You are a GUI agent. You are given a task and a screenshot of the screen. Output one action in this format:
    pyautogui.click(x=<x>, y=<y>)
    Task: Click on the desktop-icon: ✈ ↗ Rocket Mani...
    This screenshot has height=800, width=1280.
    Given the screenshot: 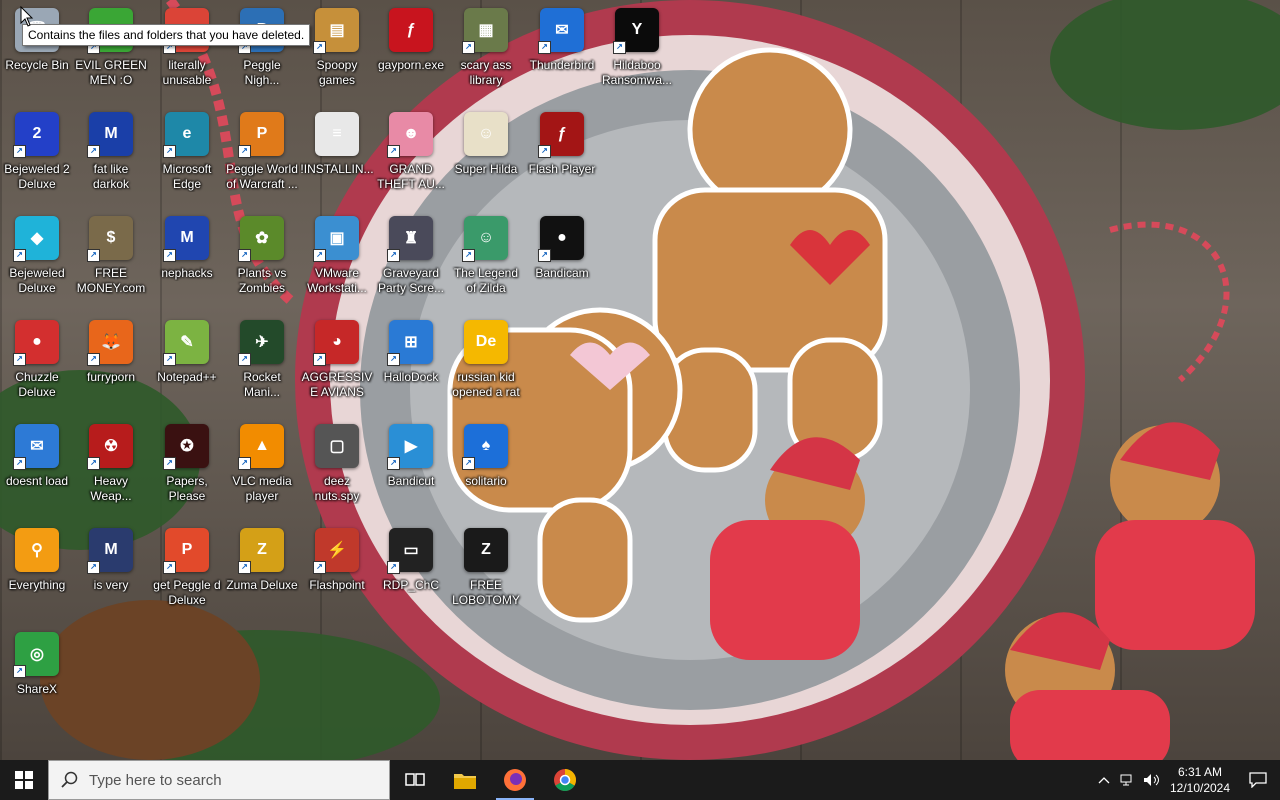 What is the action you would take?
    pyautogui.click(x=262, y=366)
    